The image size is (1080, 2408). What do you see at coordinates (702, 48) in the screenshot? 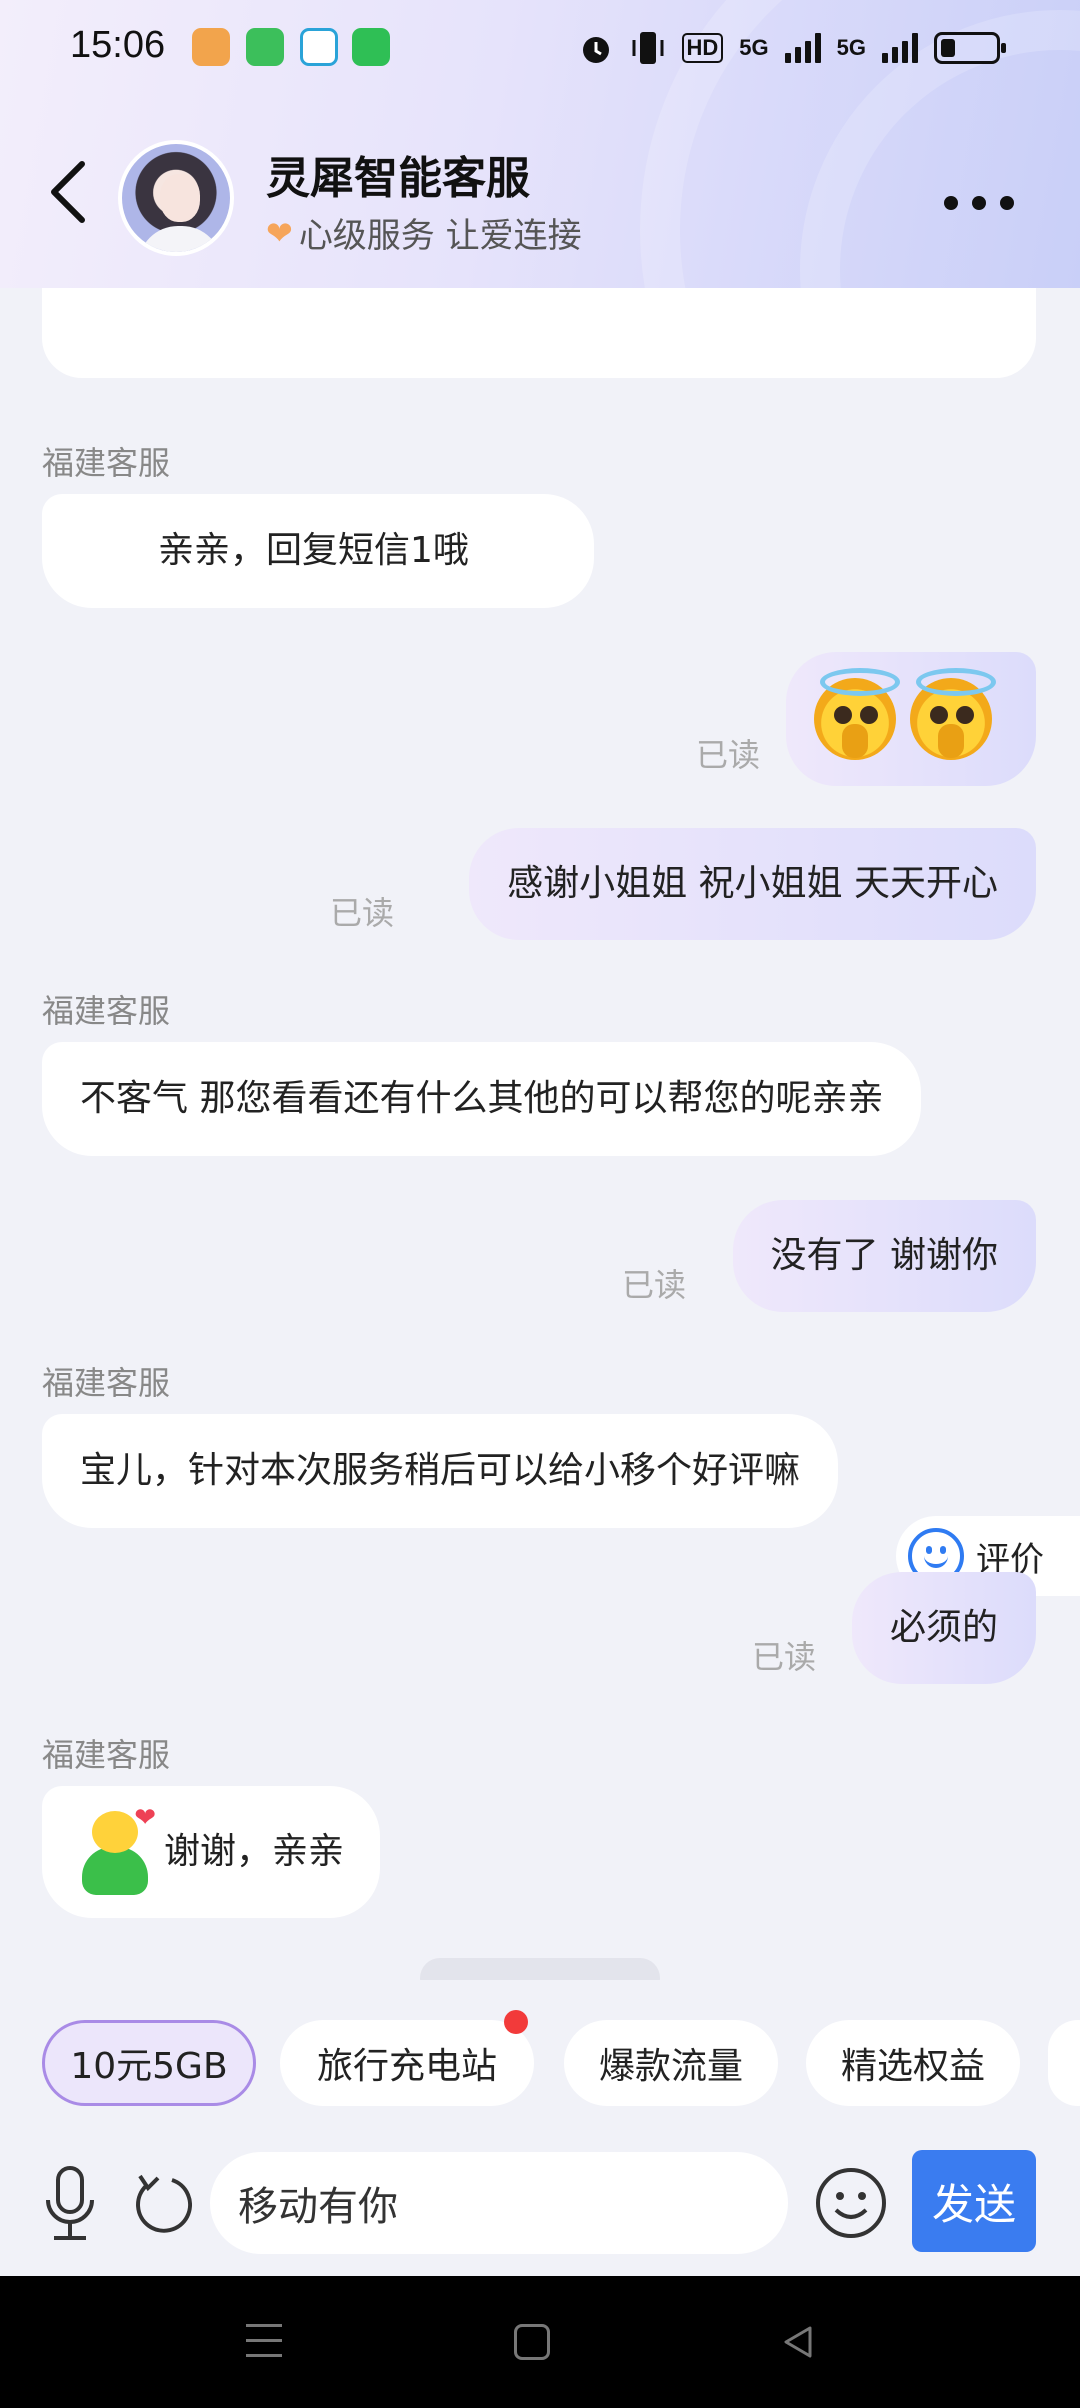
I see `hd-voice-icon: HD` at bounding box center [702, 48].